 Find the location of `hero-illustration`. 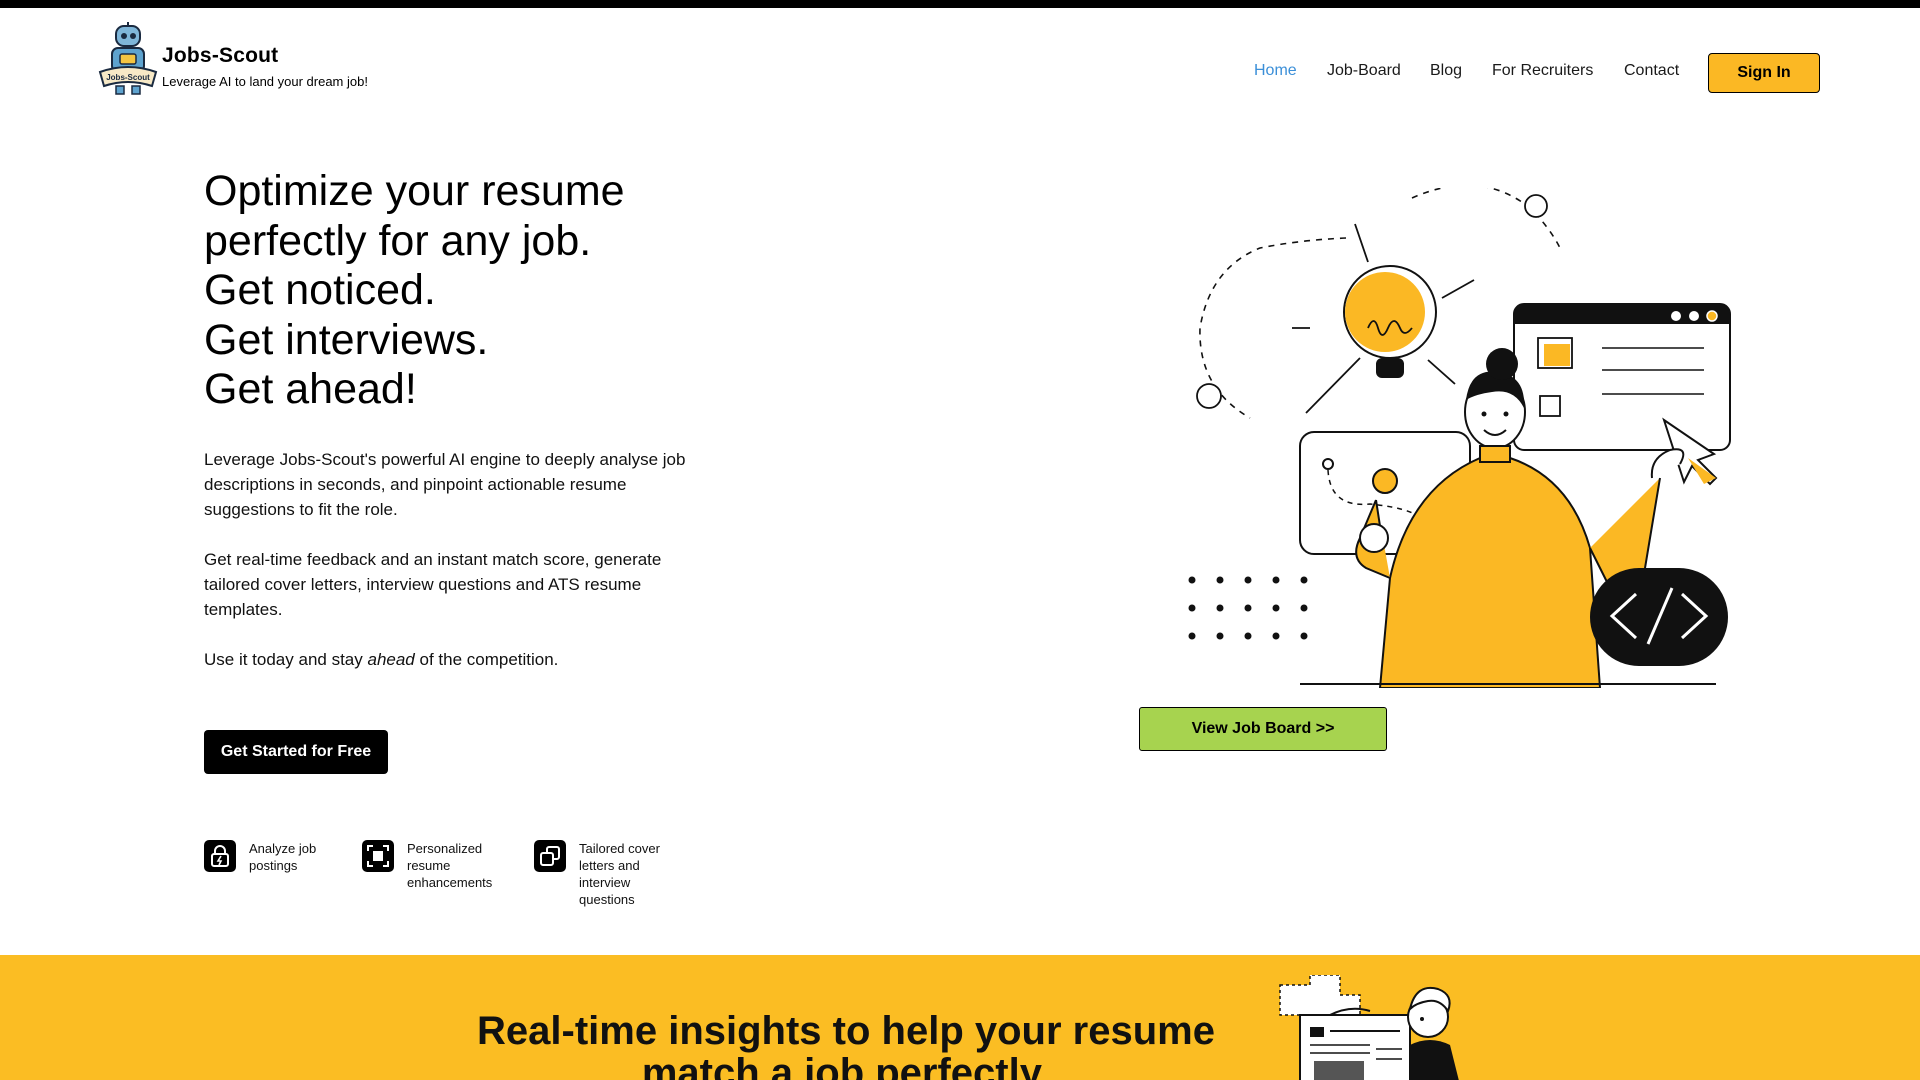

hero-illustration is located at coordinates (1459, 438).